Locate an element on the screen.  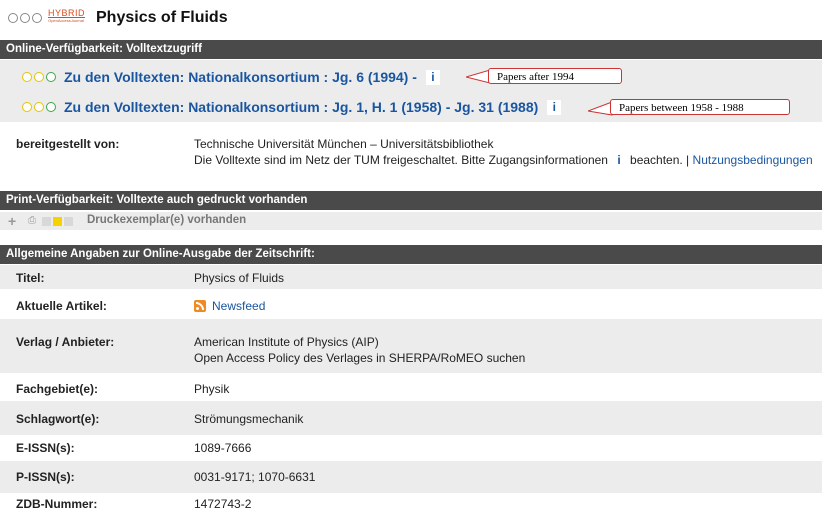
expand-icon: + is located at coordinates (12, 221).